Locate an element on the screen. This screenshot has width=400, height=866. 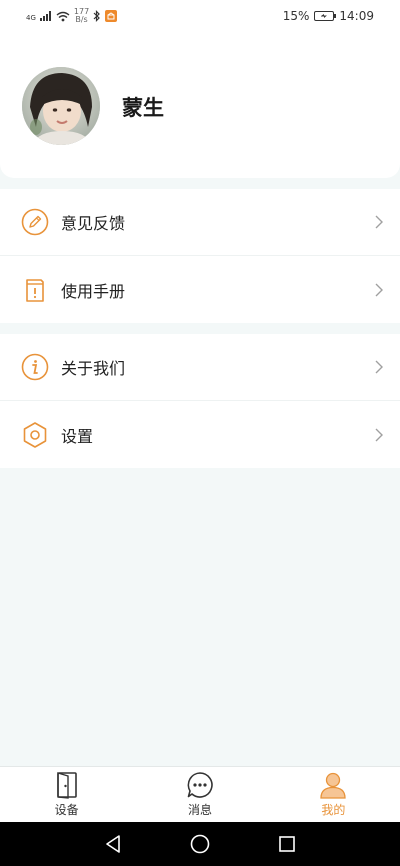
menu-label-feedback: 意见反馈 is located at coordinates (93, 223).